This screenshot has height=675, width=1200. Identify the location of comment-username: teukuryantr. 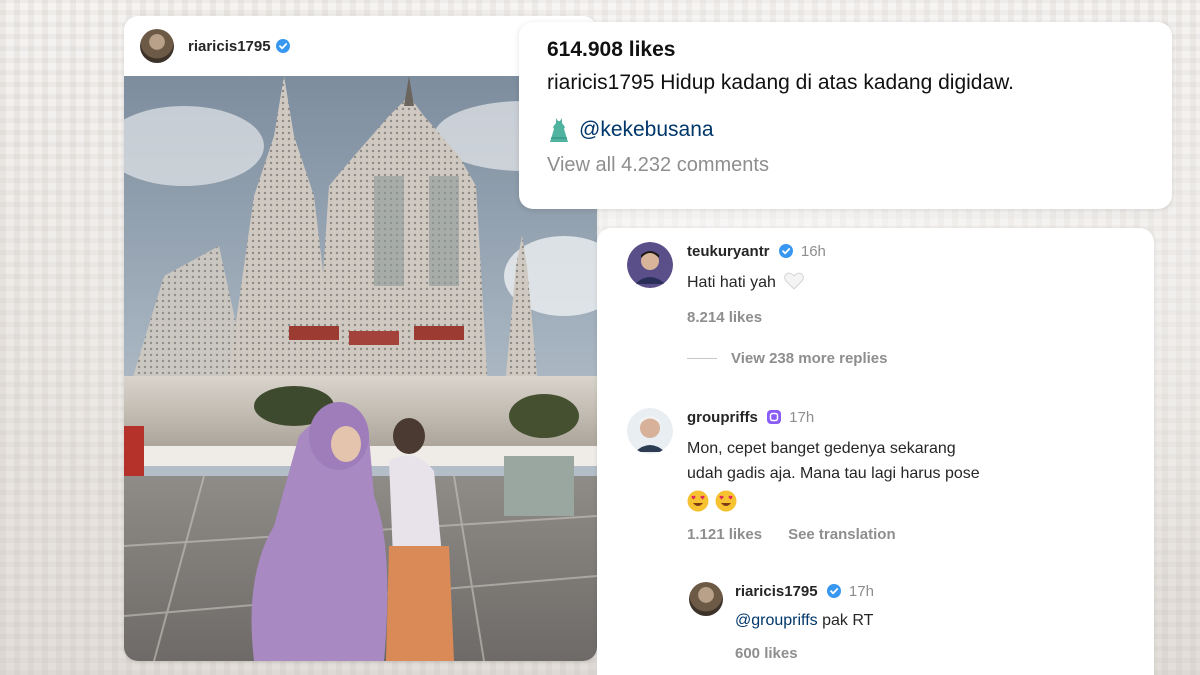
(728, 251).